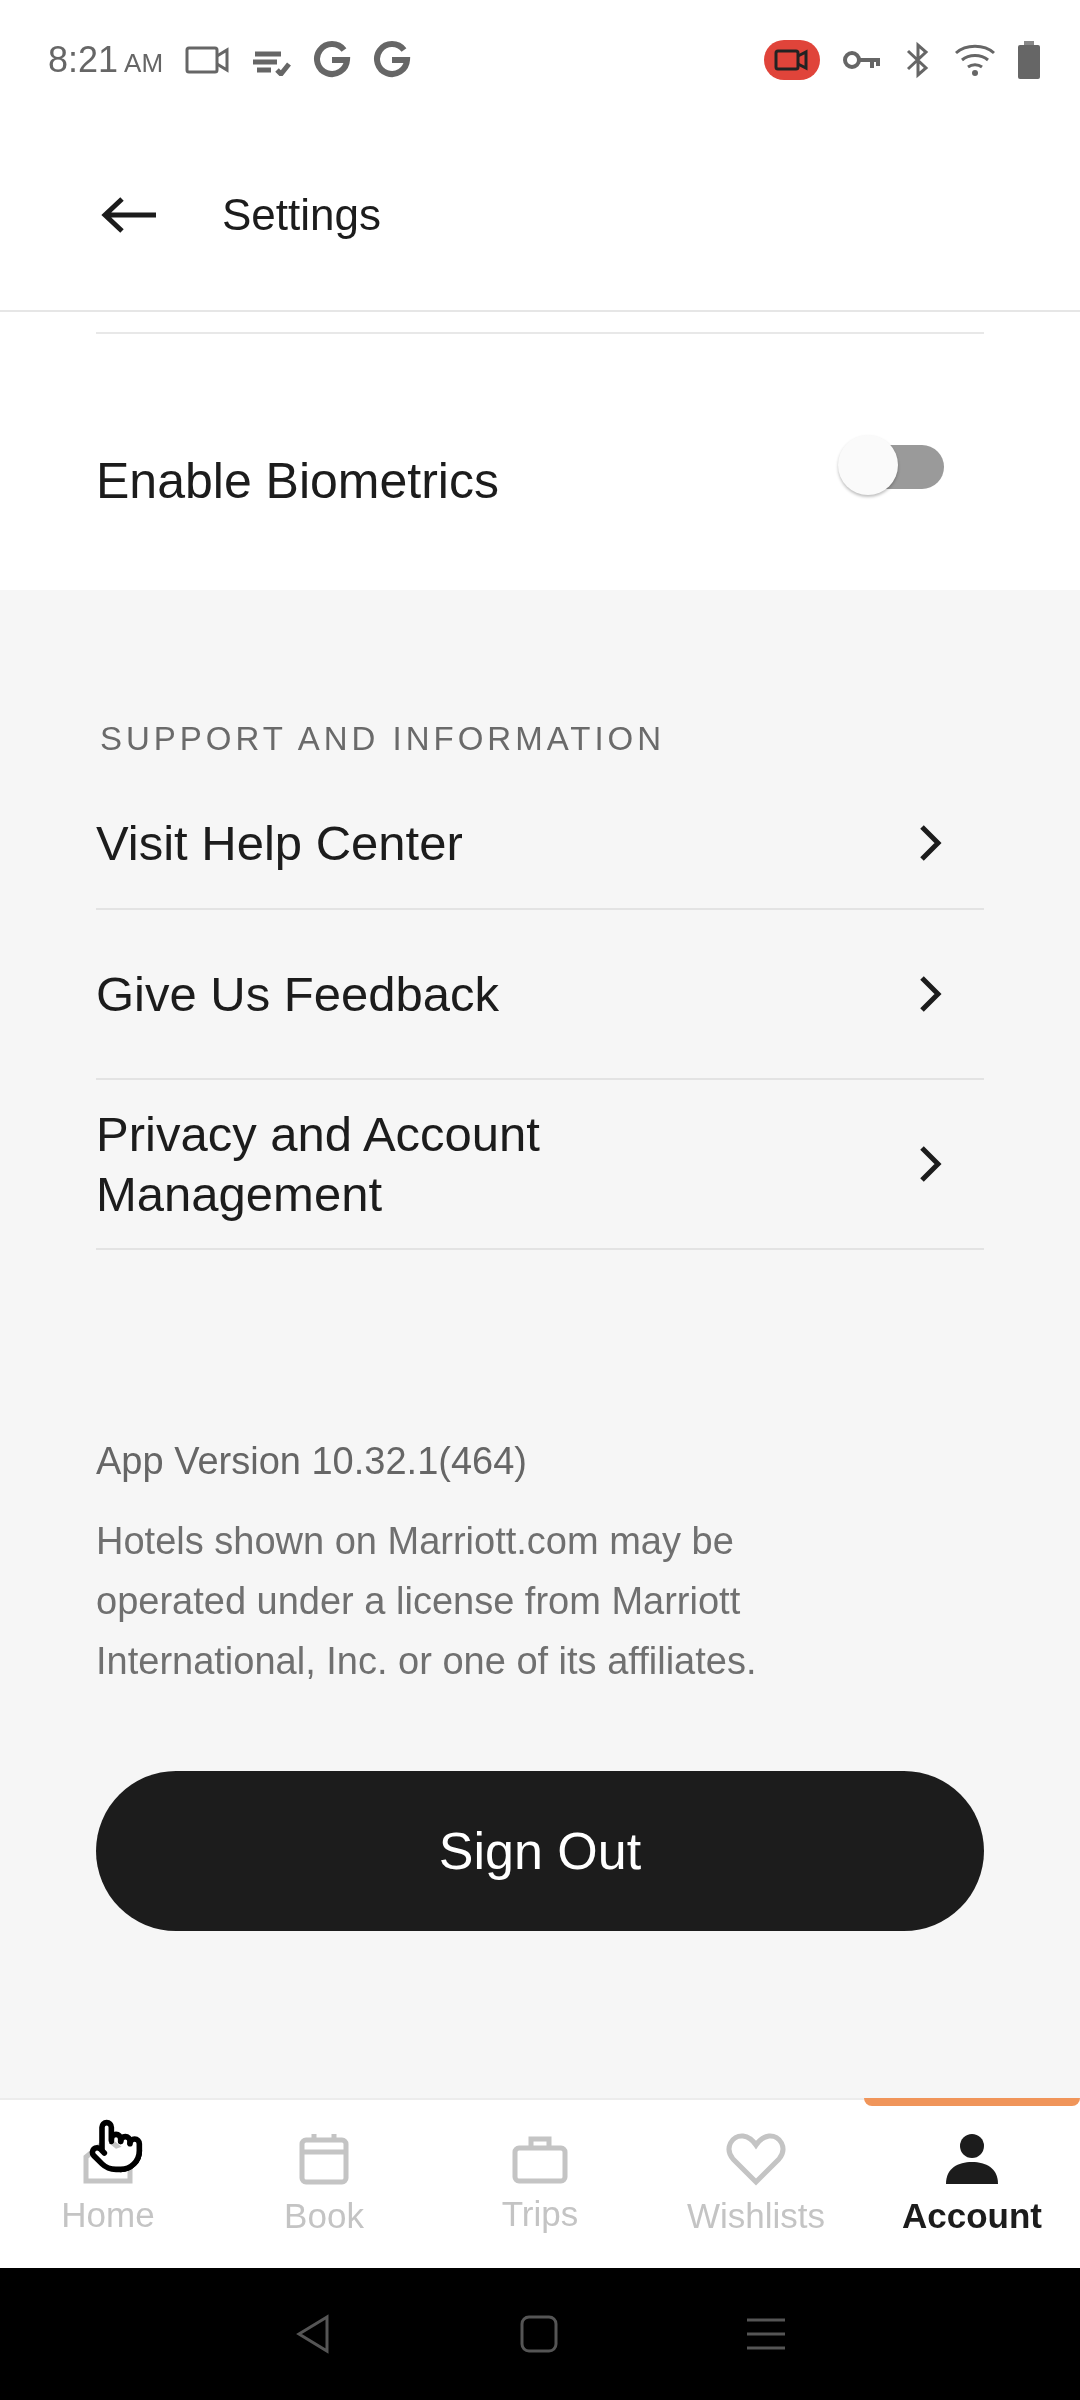 This screenshot has height=2400, width=1080. I want to click on home-button-icon, so click(539, 2334).